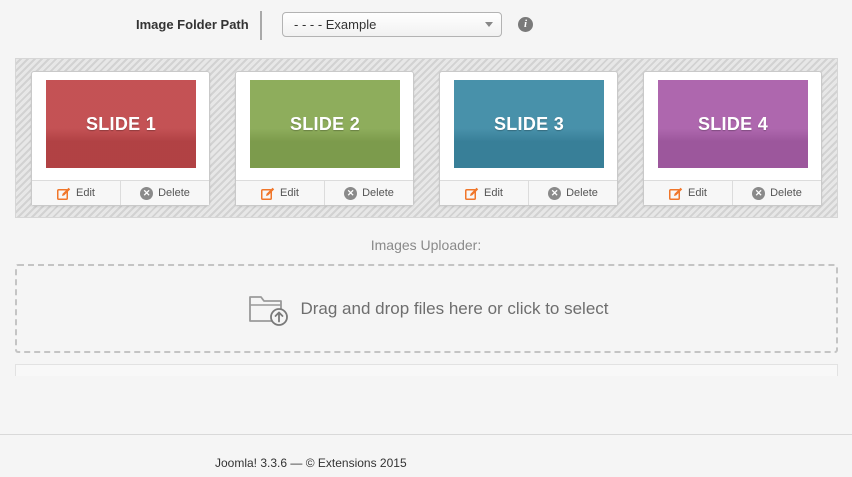  I want to click on folder-path-divider, so click(261, 25).